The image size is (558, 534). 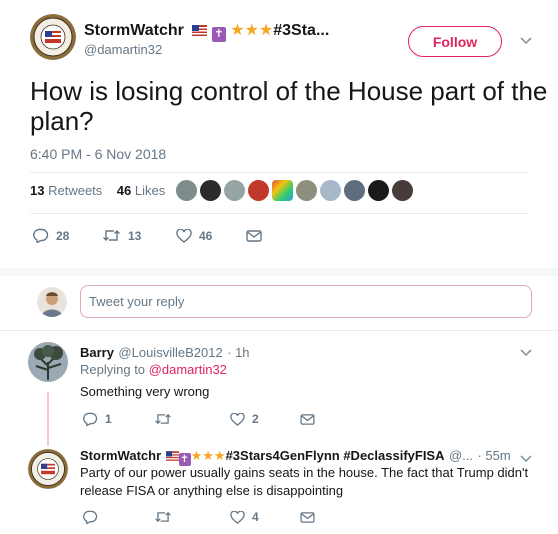 What do you see at coordinates (134, 30) in the screenshot?
I see `author-name: StormWatchr` at bounding box center [134, 30].